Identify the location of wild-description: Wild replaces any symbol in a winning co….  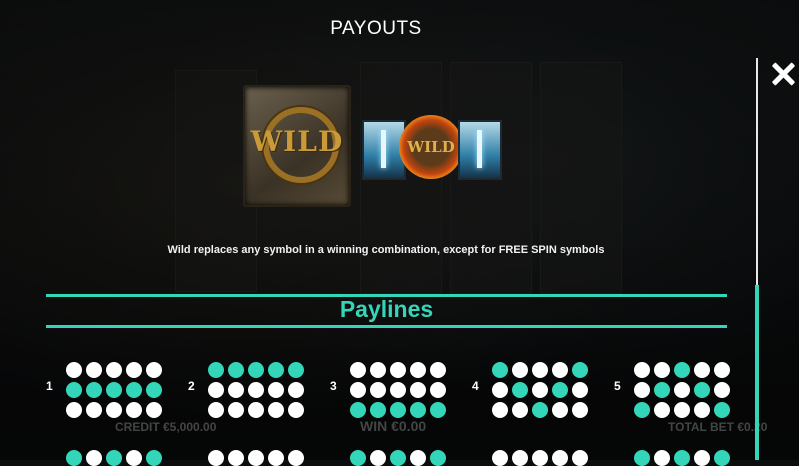
(386, 250).